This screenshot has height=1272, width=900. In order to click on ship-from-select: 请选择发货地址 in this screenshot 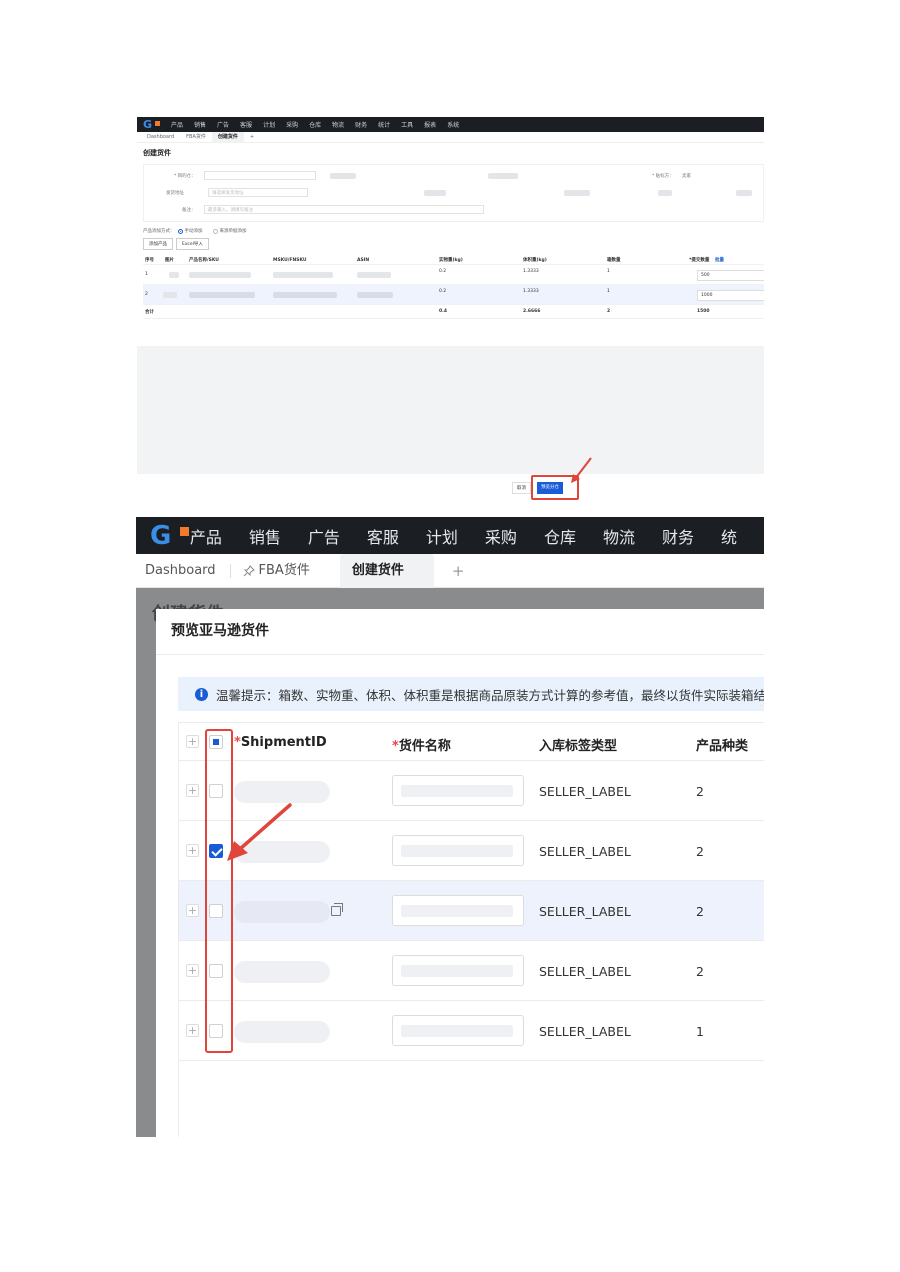, I will do `click(258, 192)`.